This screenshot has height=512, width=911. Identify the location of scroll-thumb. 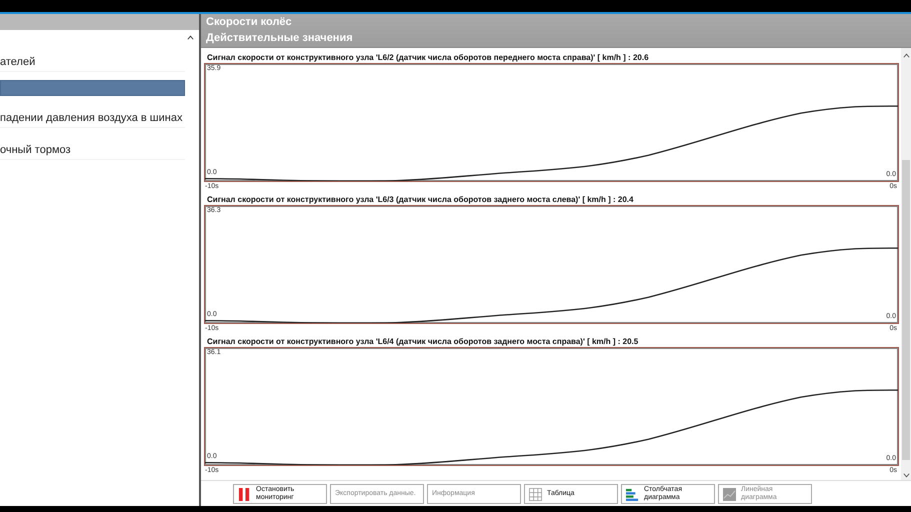
(906, 310).